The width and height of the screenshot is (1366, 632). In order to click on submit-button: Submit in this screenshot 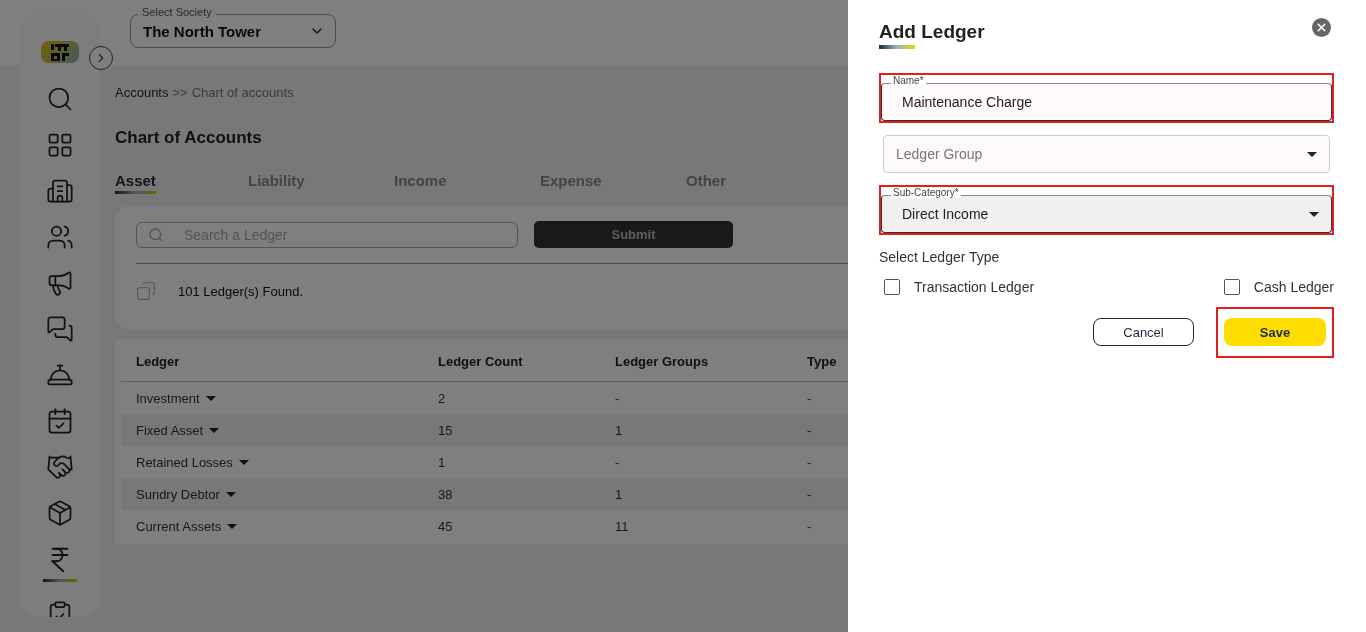, I will do `click(633, 234)`.